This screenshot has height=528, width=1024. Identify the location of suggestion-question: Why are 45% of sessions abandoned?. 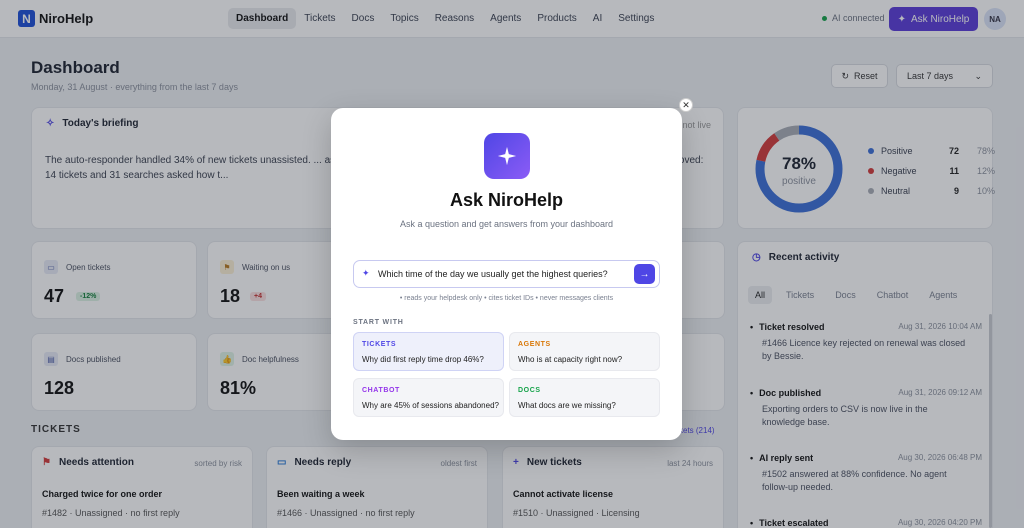
(430, 405).